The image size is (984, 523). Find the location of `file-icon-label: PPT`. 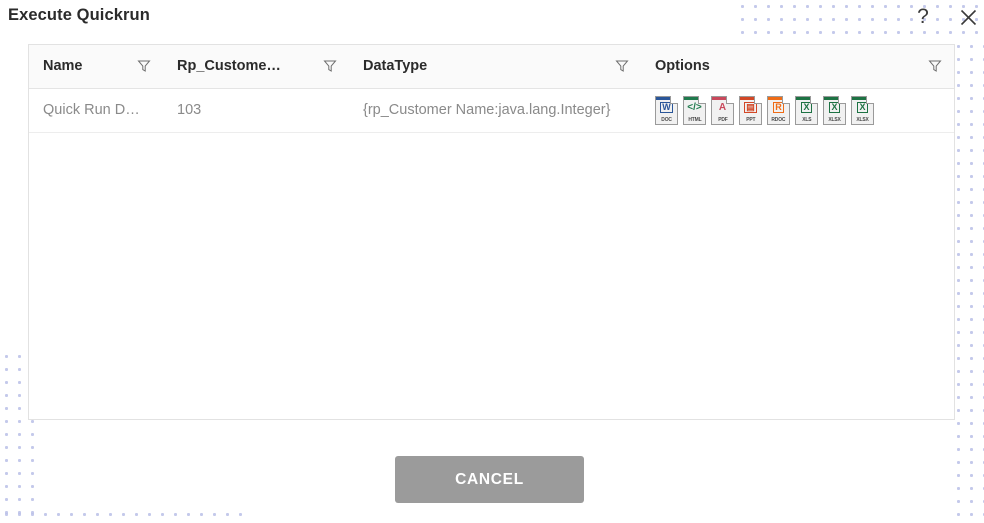

file-icon-label: PPT is located at coordinates (750, 119).